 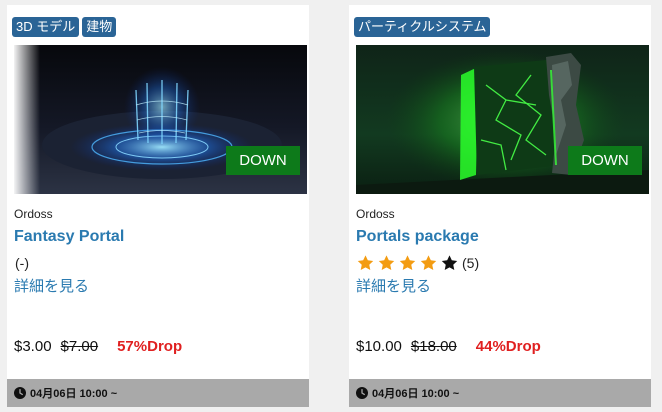 What do you see at coordinates (471, 263) in the screenshot?
I see `rating-count: (5)` at bounding box center [471, 263].